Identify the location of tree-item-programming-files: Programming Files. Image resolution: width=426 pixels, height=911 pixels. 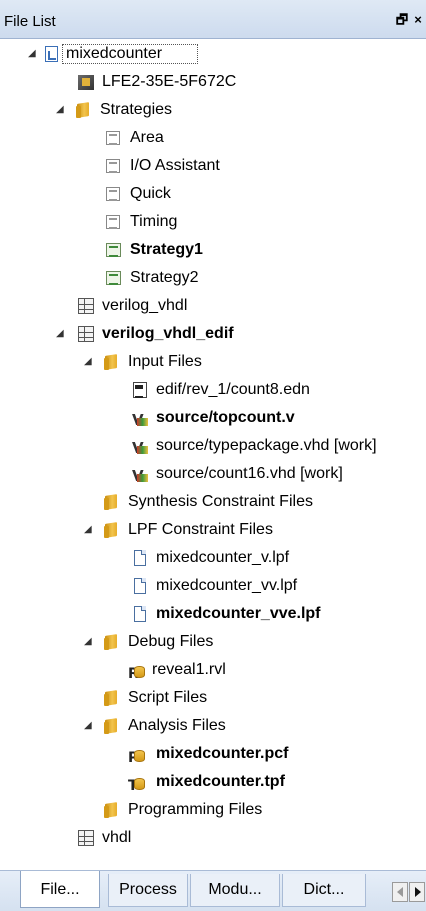
(213, 810).